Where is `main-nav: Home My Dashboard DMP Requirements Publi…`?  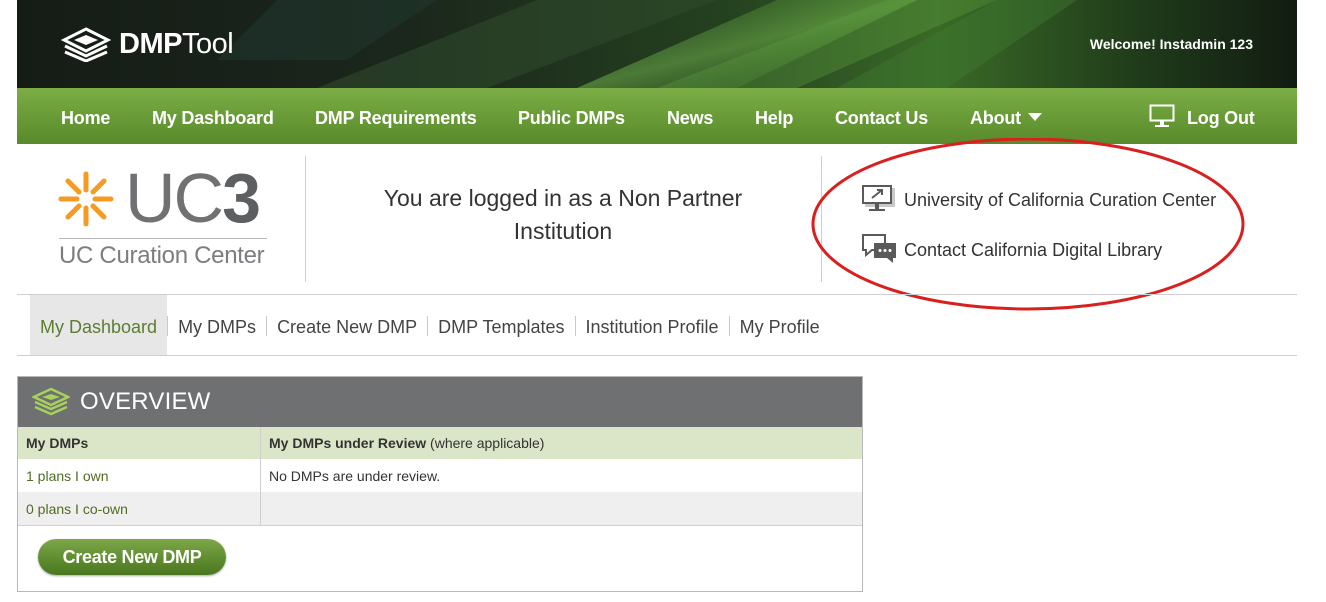
main-nav: Home My Dashboard DMP Requirements Publi… is located at coordinates (657, 116).